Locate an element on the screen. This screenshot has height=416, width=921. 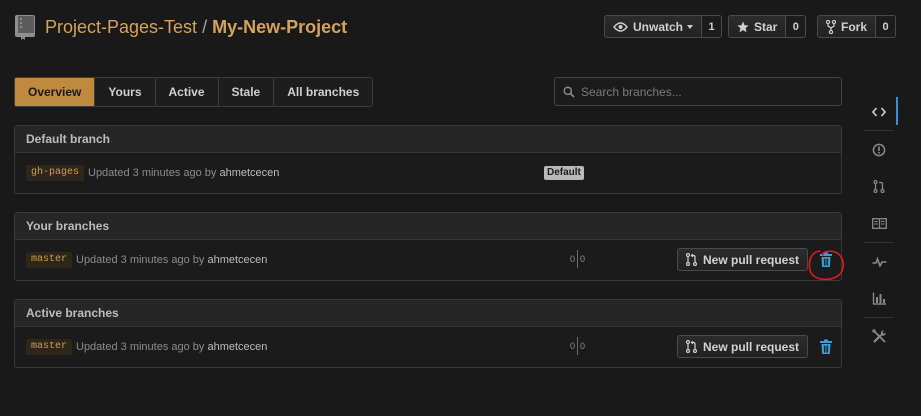
sidebar-item-code is located at coordinates (880, 111).